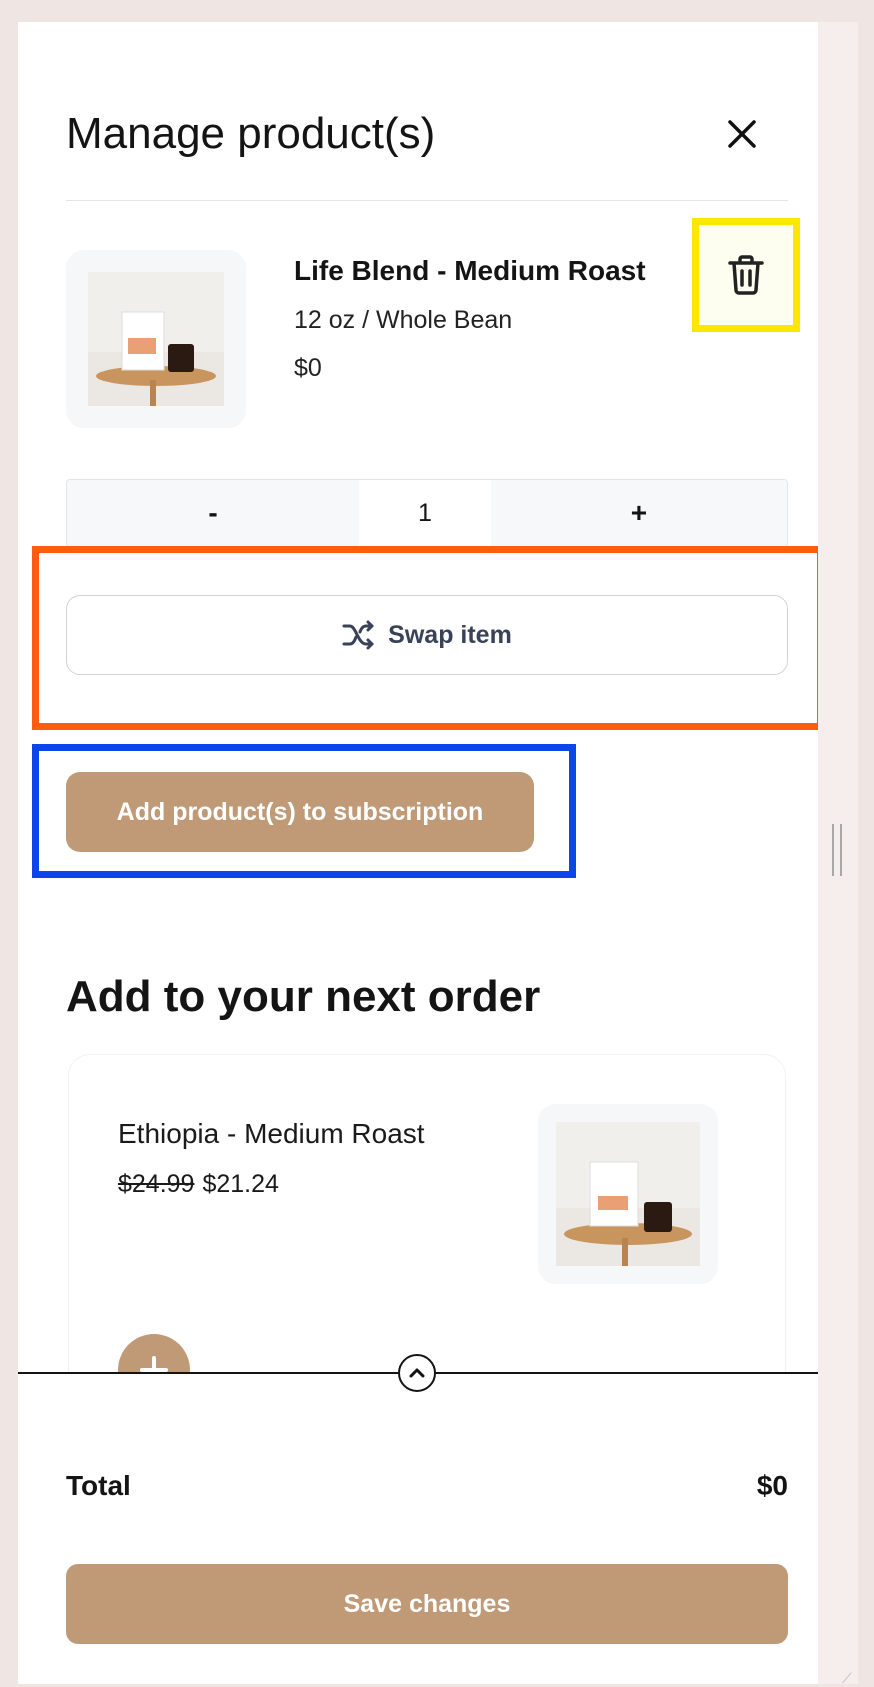 The height and width of the screenshot is (1687, 874). Describe the element at coordinates (358, 635) in the screenshot. I see `shuffle-icon` at that location.